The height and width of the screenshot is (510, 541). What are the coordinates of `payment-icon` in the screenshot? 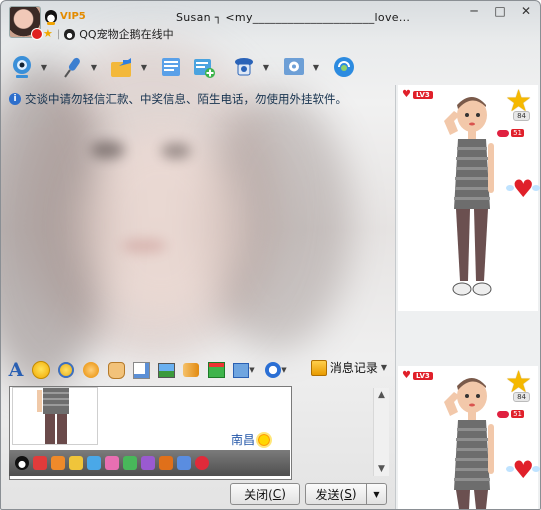 It's located at (273, 370).